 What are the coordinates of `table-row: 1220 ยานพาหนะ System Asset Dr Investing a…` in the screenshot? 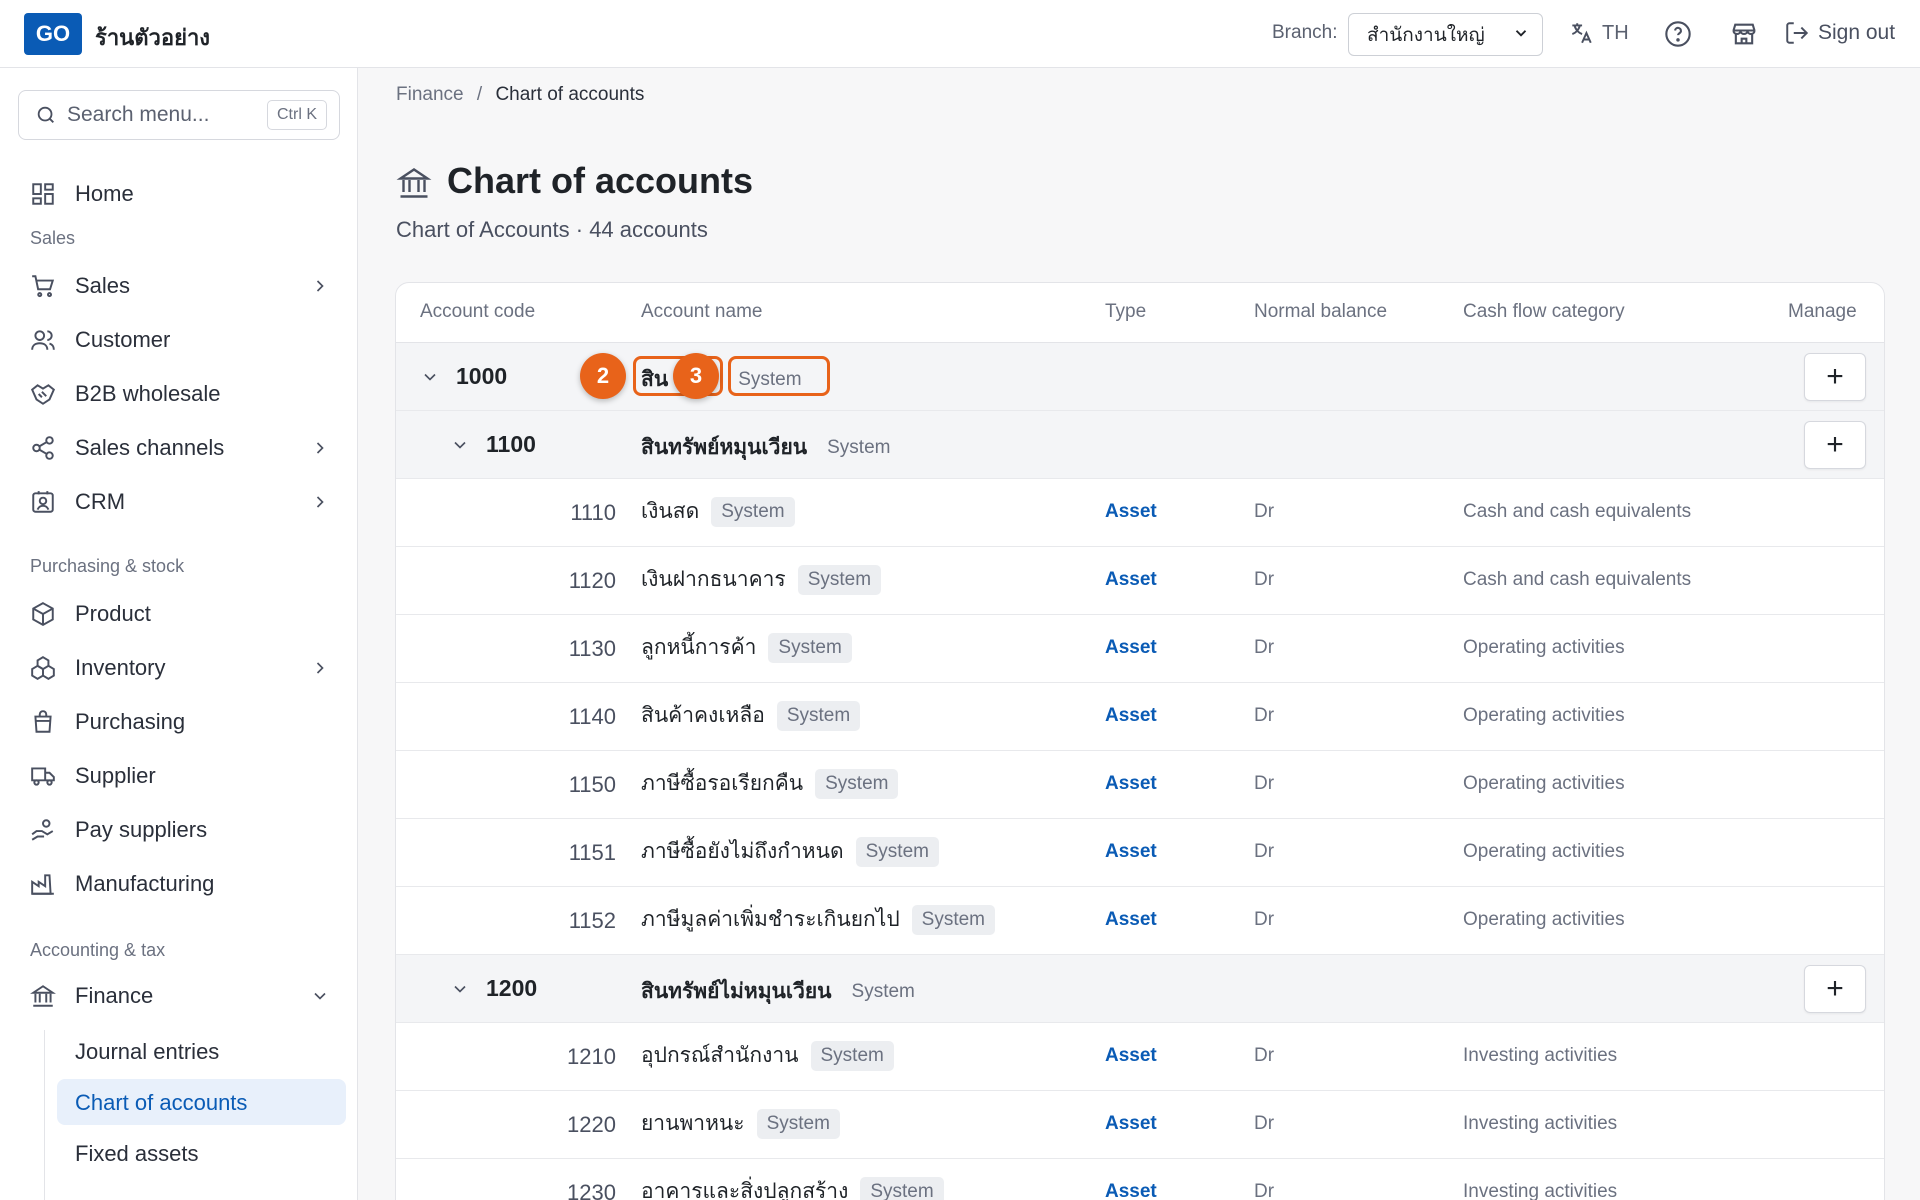 It's located at (1140, 1125).